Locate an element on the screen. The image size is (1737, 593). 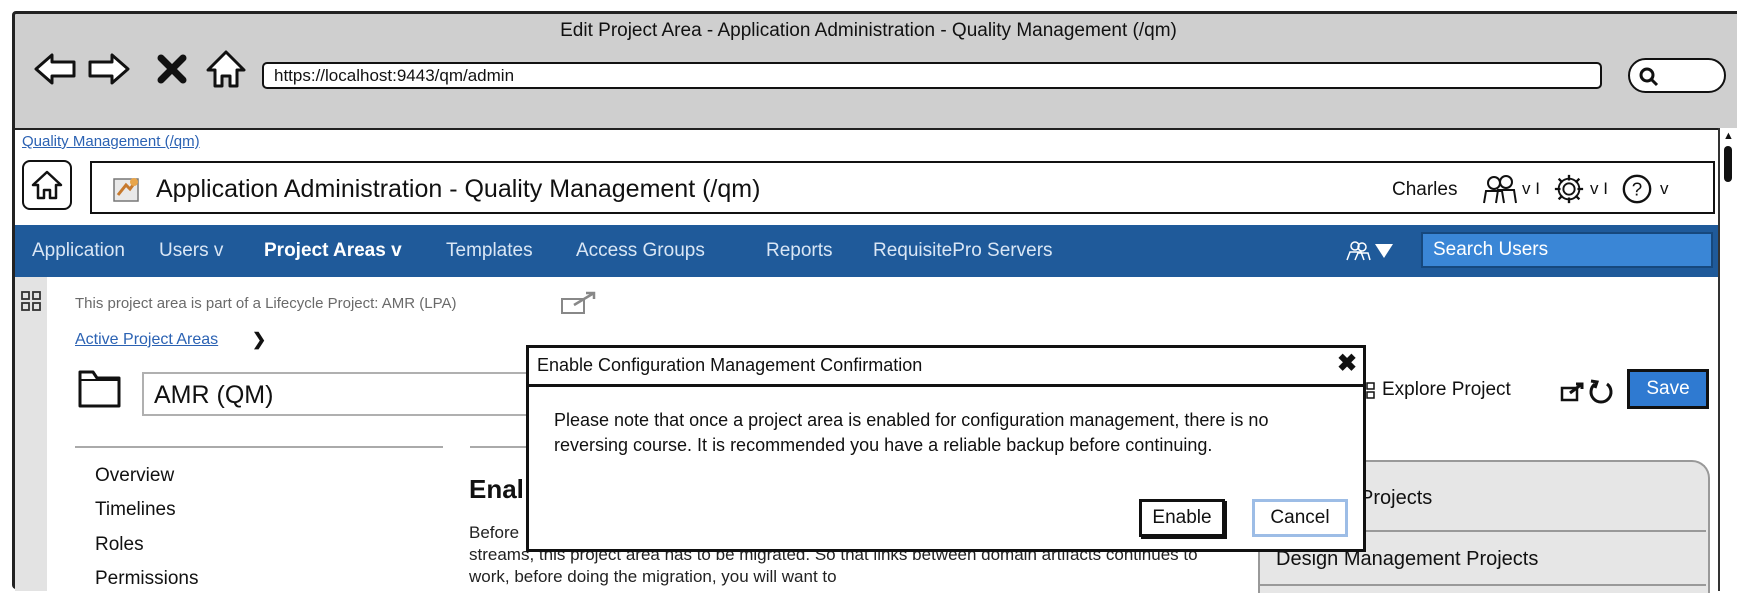
active-project-areas-link: Active Project Areas is located at coordinates (146, 340).